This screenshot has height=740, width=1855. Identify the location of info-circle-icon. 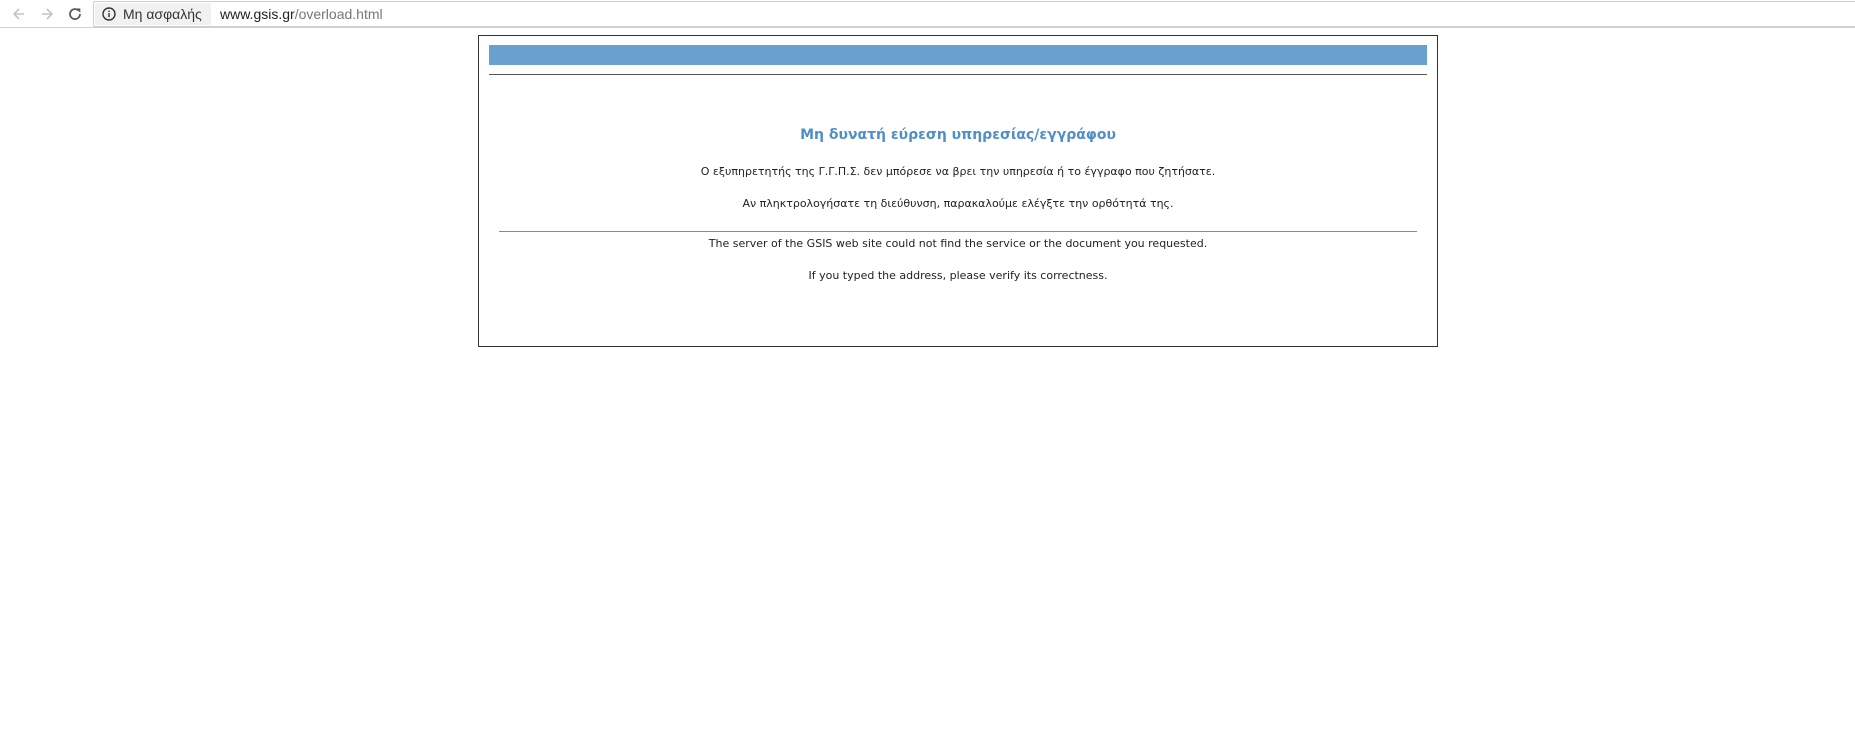
(109, 14).